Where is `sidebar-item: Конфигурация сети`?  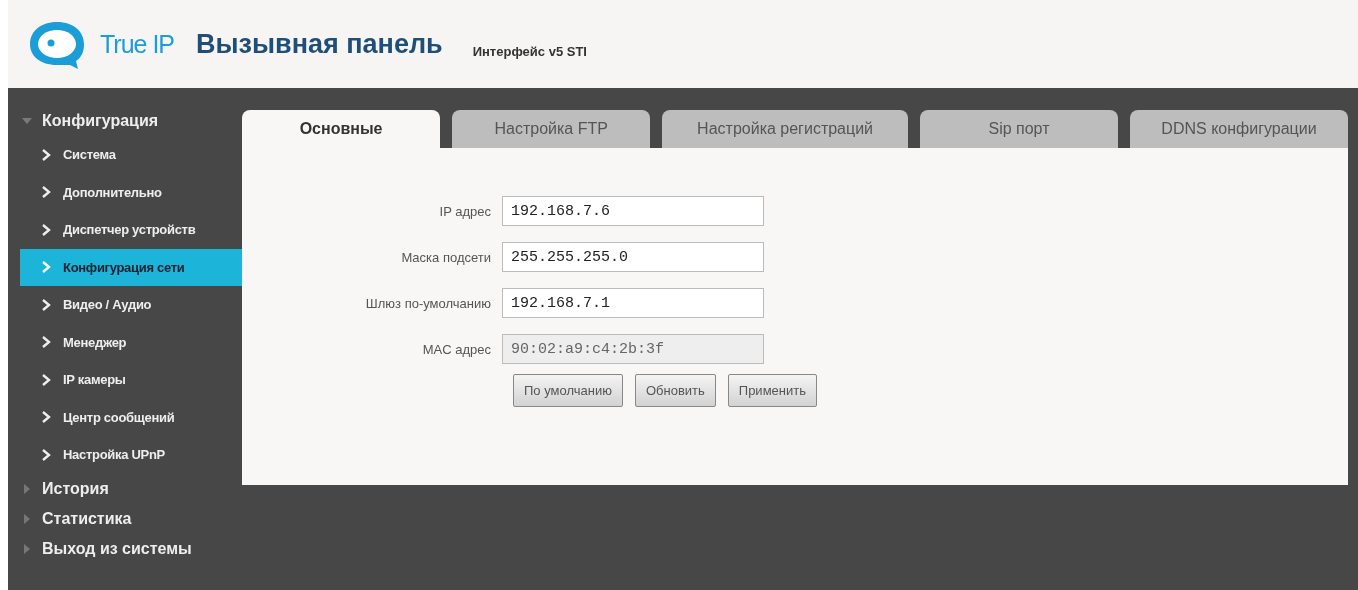 sidebar-item: Конфигурация сети is located at coordinates (131, 267).